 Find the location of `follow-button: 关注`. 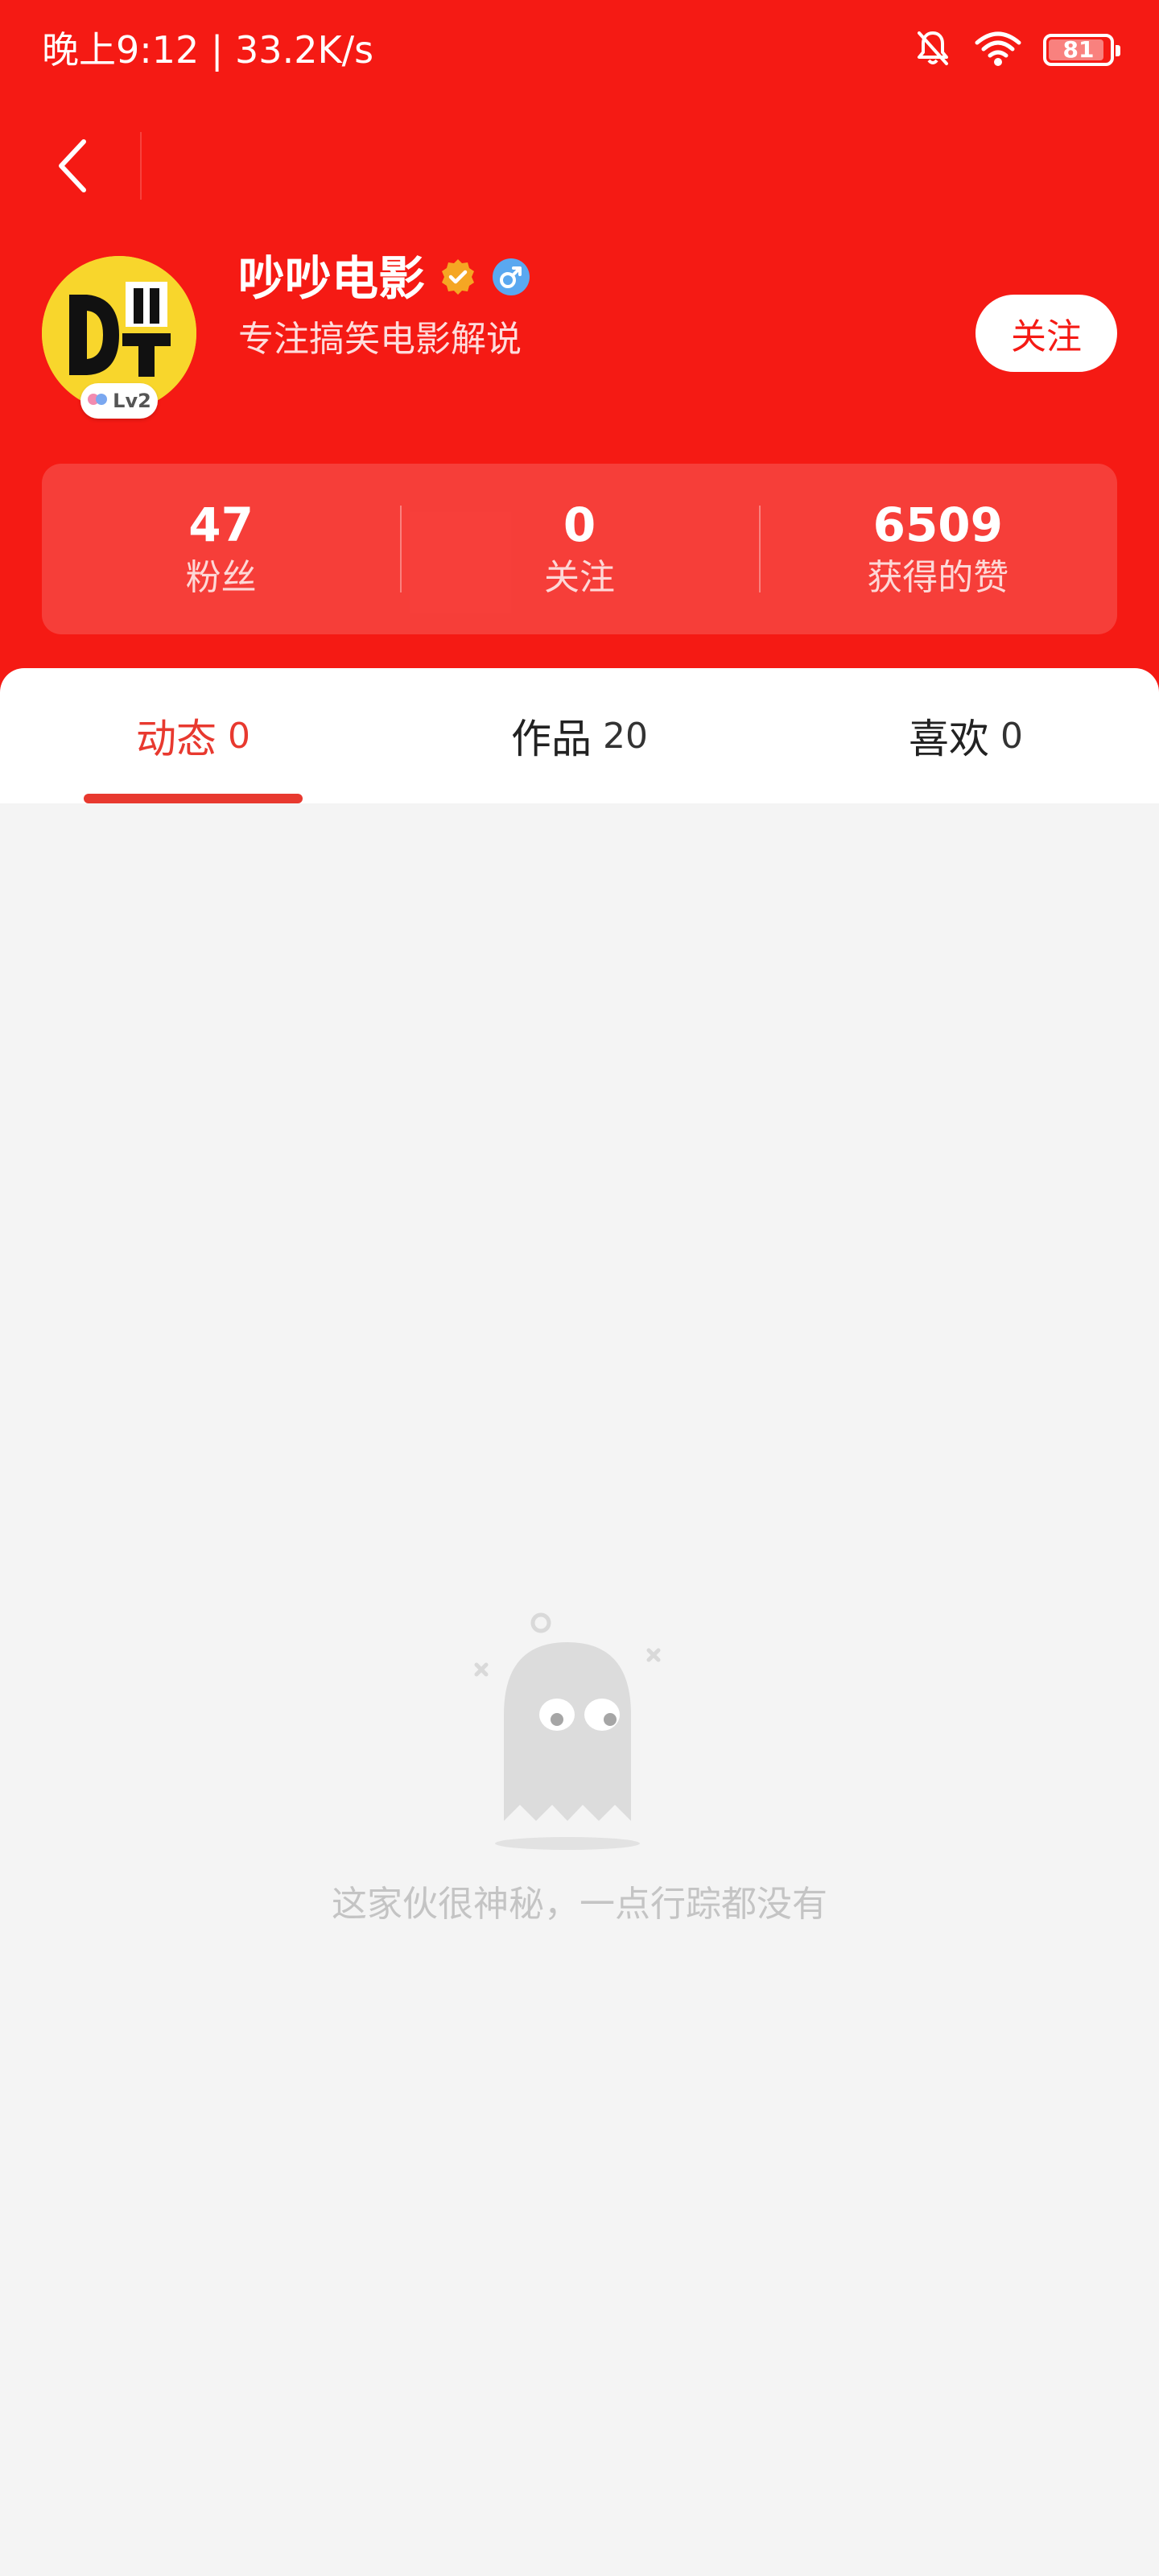

follow-button: 关注 is located at coordinates (1046, 333).